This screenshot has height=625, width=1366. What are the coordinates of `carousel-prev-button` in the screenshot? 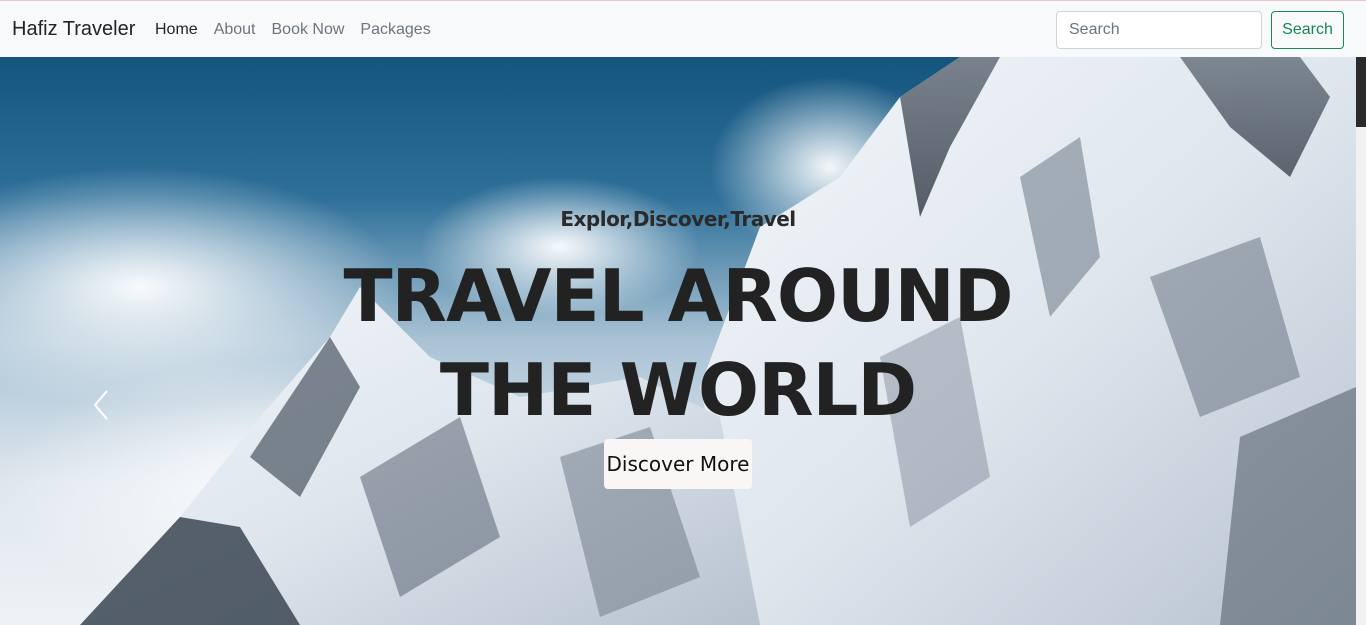 It's located at (103, 405).